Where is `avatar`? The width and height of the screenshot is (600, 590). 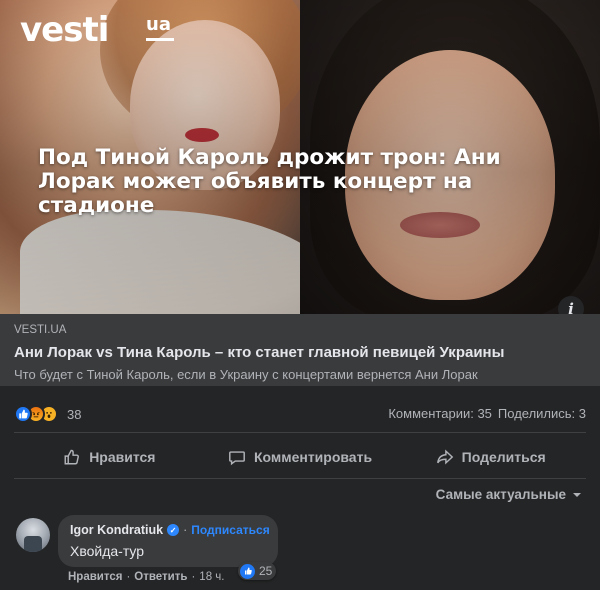
avatar is located at coordinates (33, 535).